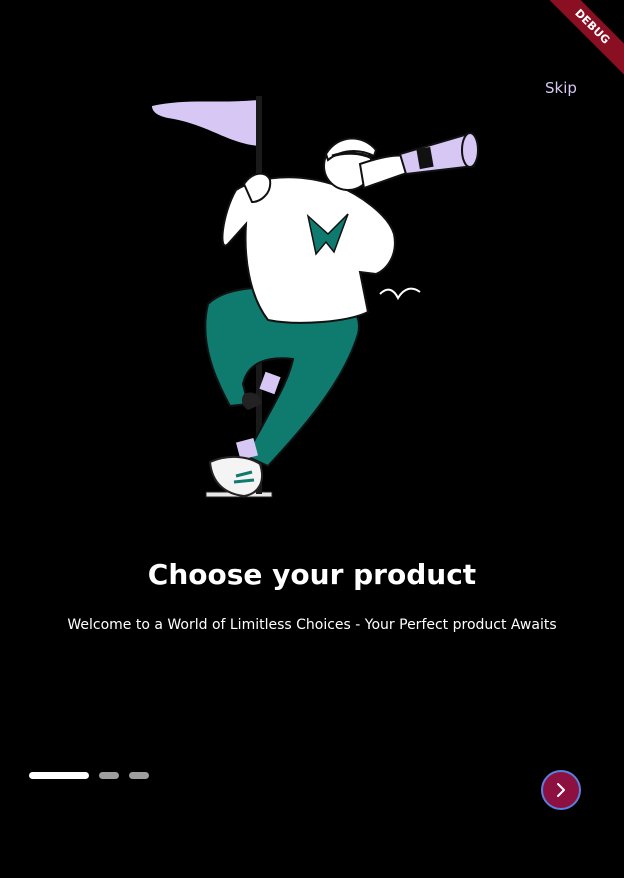 The image size is (624, 878). I want to click on chevron-right-icon, so click(561, 790).